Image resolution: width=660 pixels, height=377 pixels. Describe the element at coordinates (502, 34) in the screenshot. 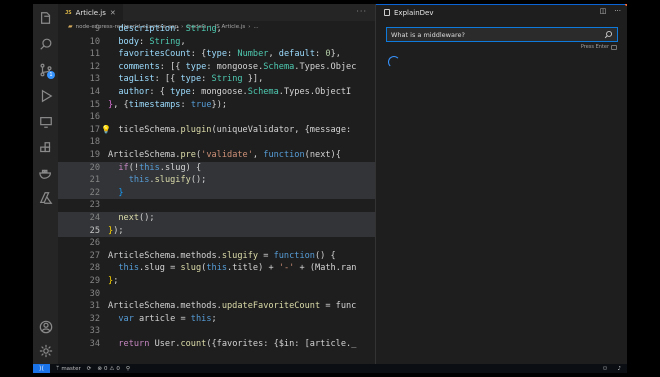

I see `question-input: What is a middleware?` at that location.